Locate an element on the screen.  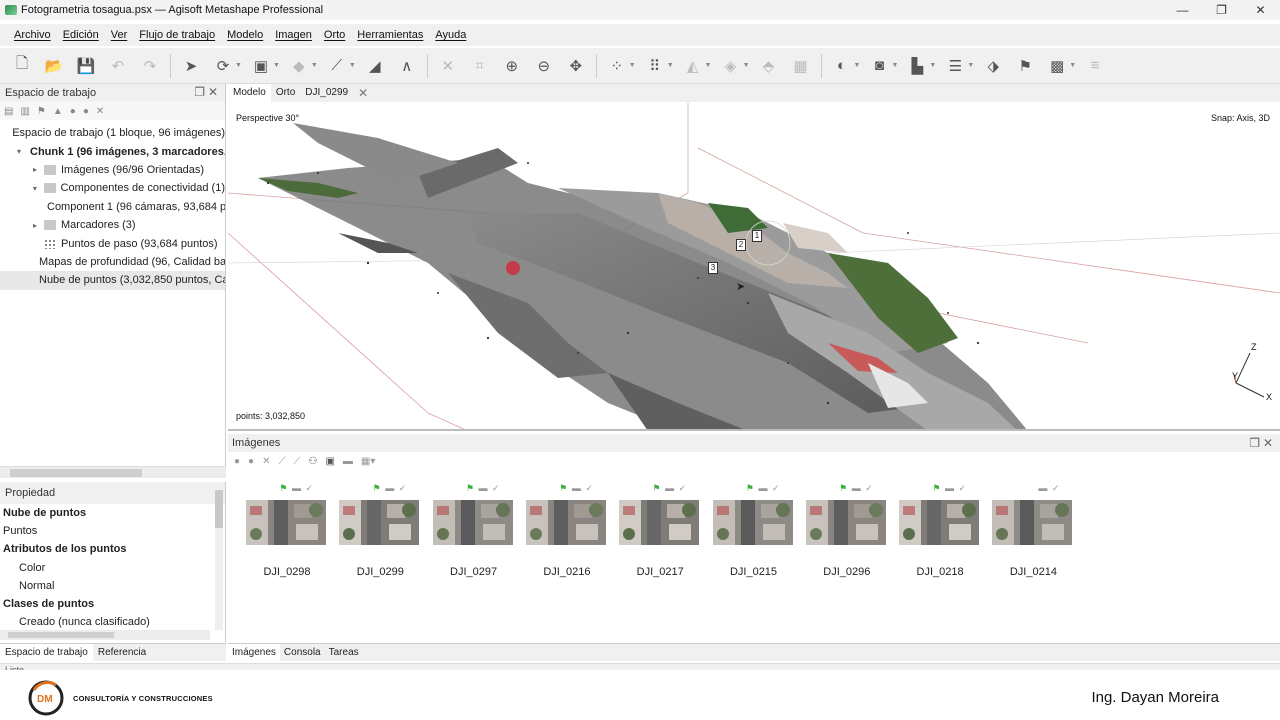
property-row: Color is located at coordinates (112, 568).